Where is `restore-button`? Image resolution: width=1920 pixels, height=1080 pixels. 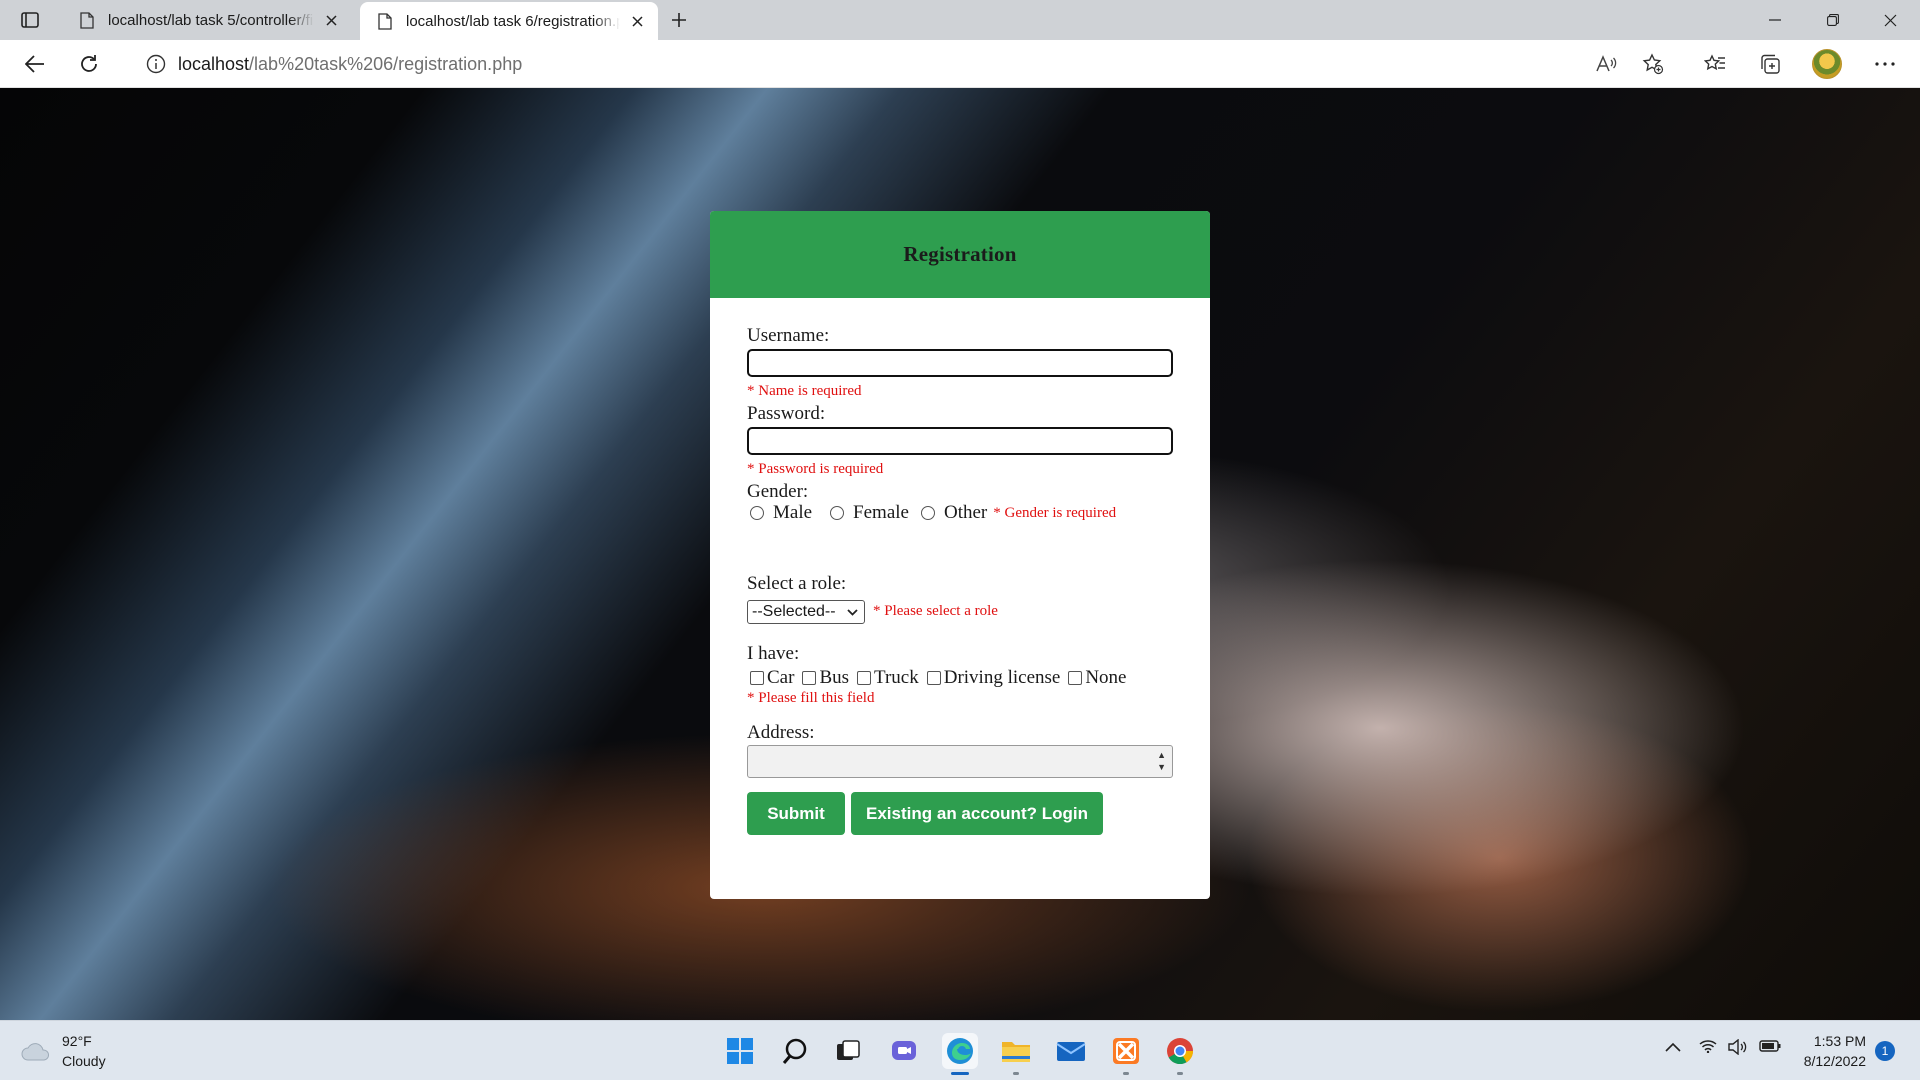 restore-button is located at coordinates (1833, 20).